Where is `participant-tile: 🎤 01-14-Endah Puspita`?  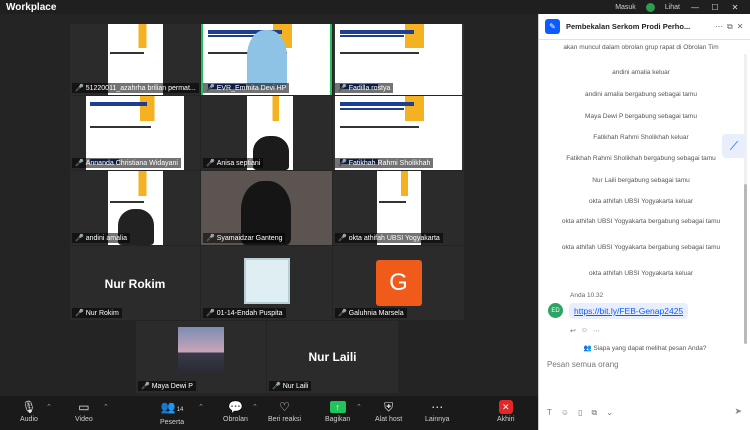 participant-tile: 🎤 01-14-Endah Puspita is located at coordinates (266, 283).